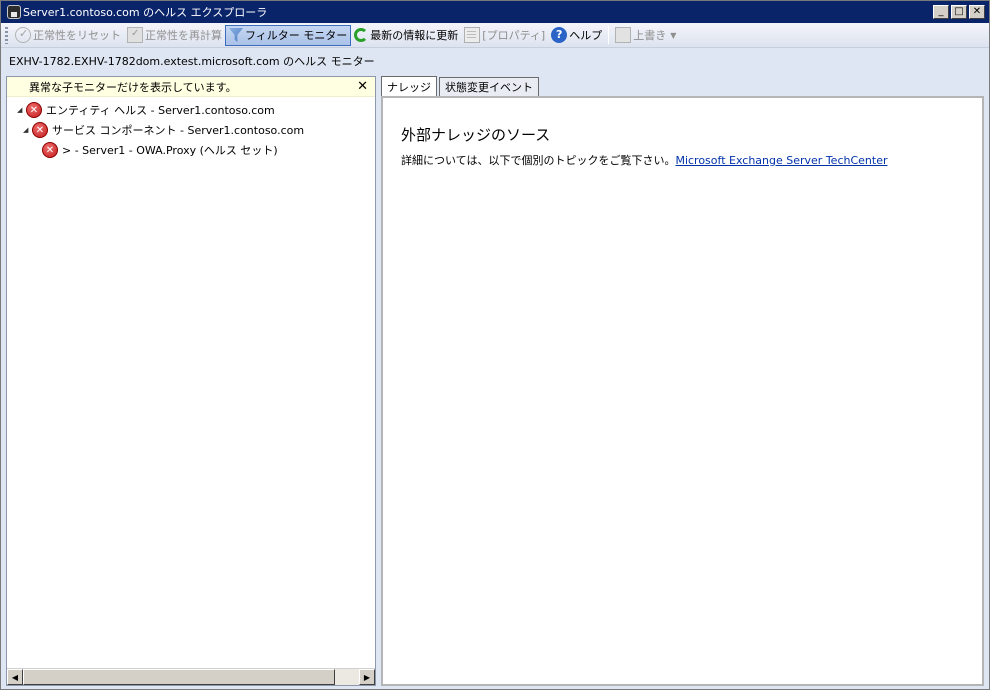 The image size is (990, 690). I want to click on filter-icon, so click(236, 35).